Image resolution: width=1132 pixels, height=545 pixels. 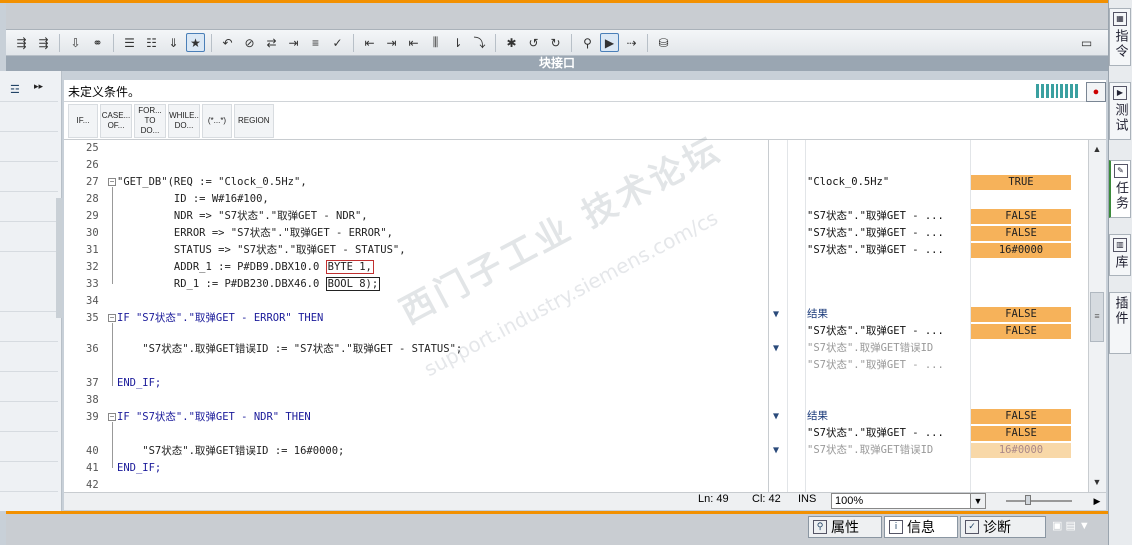 I want to click on block-interface-bar: 块接口, so click(x=557, y=63).